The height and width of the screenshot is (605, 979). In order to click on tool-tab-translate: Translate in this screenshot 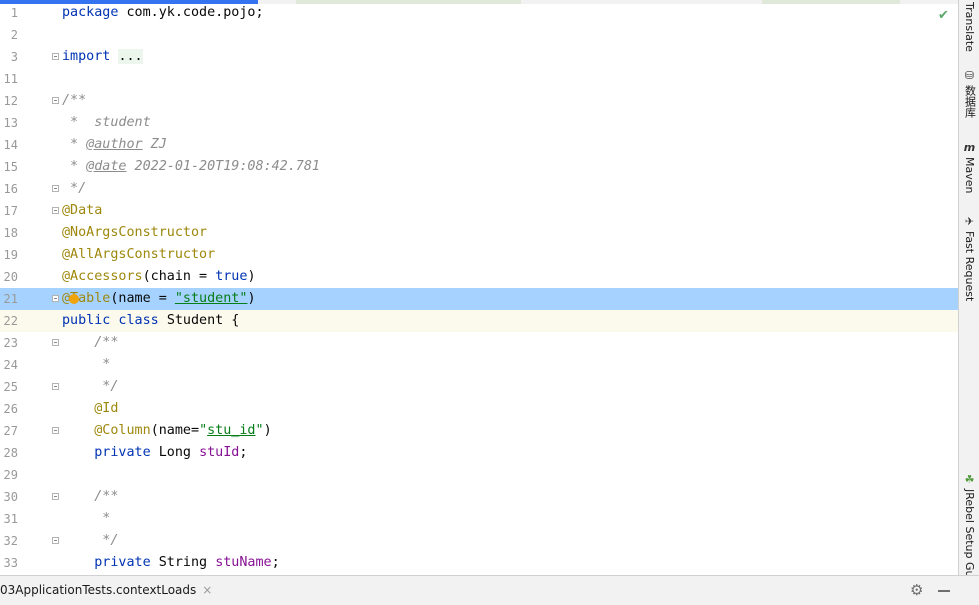, I will do `click(969, 27)`.